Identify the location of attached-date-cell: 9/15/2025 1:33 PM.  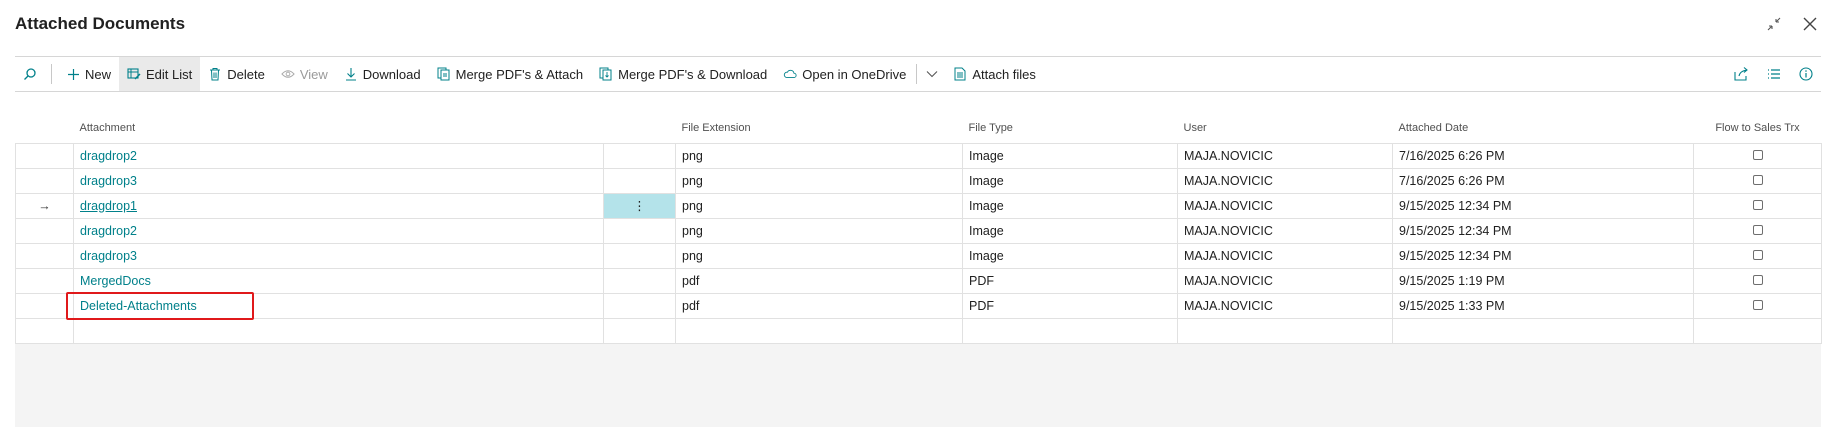
(1543, 305).